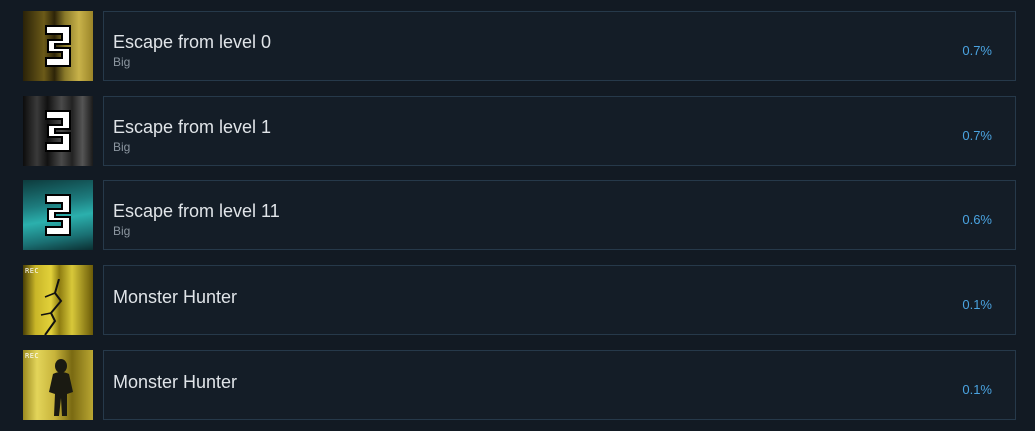  Describe the element at coordinates (977, 219) in the screenshot. I see `achievement-unlock-percent: 0.6%` at that location.